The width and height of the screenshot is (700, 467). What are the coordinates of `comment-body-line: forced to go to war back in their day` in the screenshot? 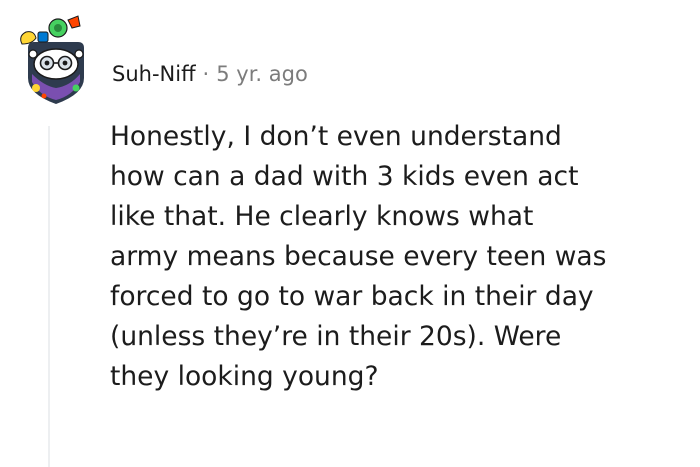 It's located at (352, 296).